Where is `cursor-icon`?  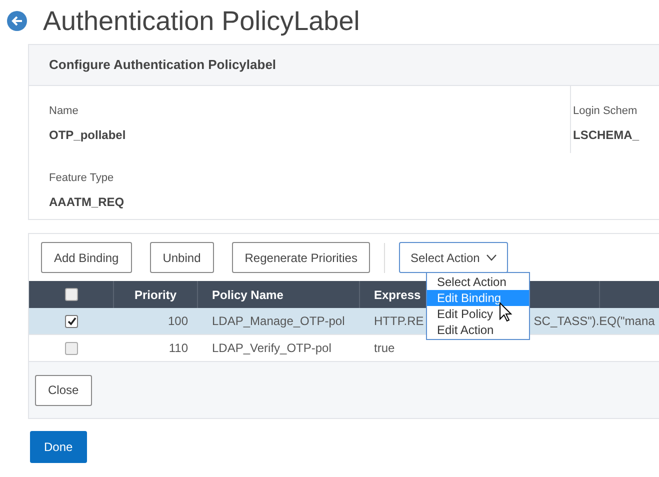 cursor-icon is located at coordinates (506, 312).